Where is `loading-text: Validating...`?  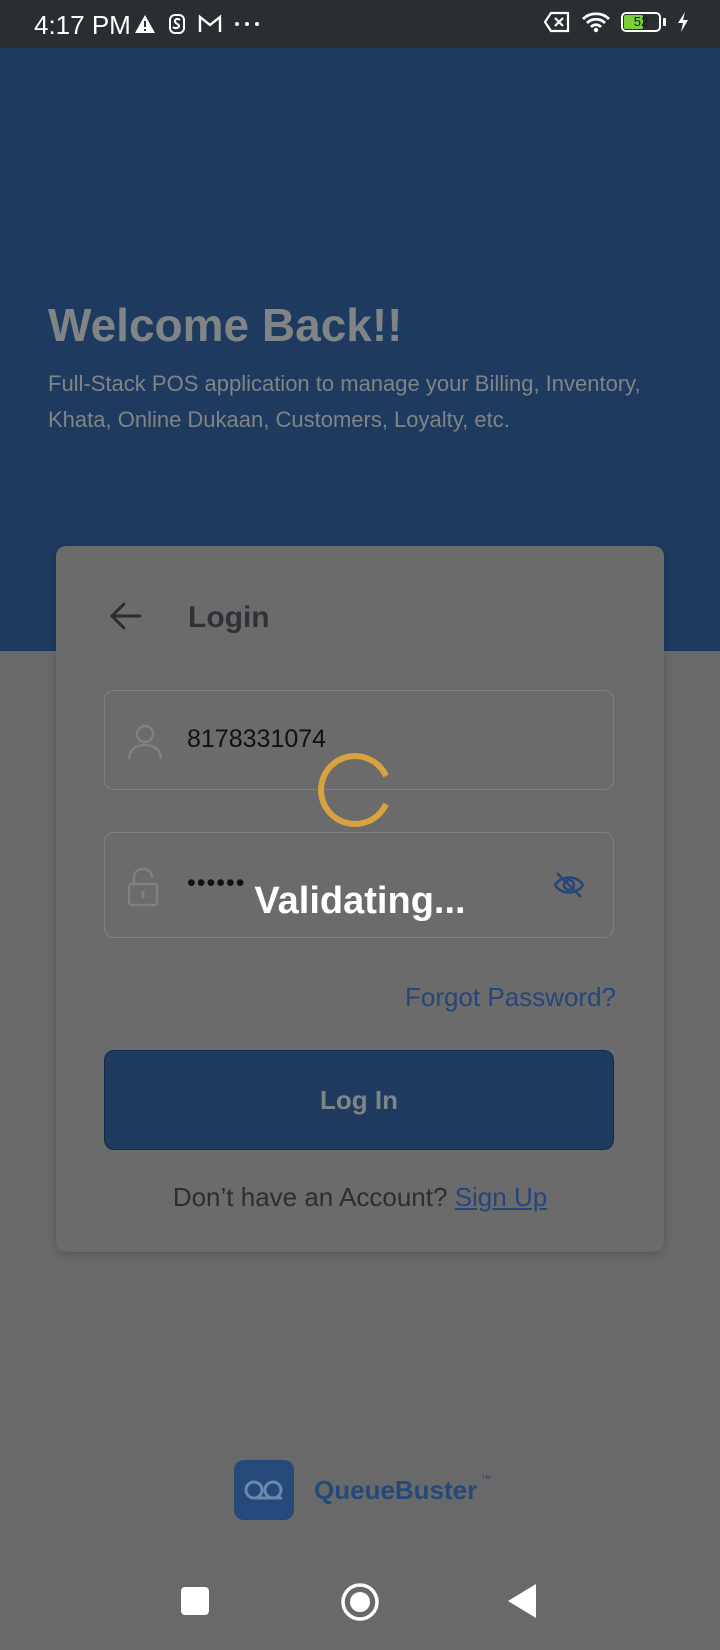
loading-text: Validating... is located at coordinates (360, 901).